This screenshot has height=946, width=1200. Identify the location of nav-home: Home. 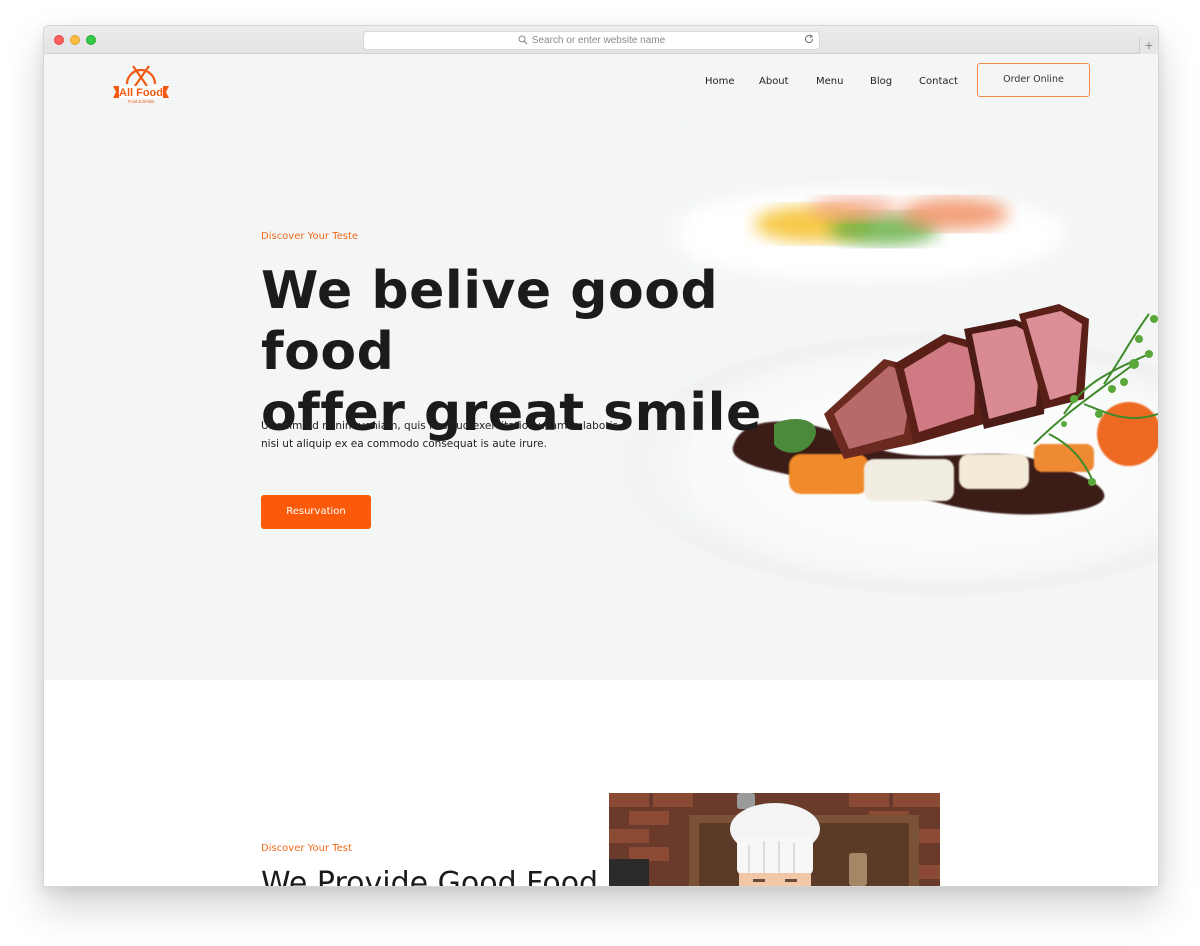
(720, 81).